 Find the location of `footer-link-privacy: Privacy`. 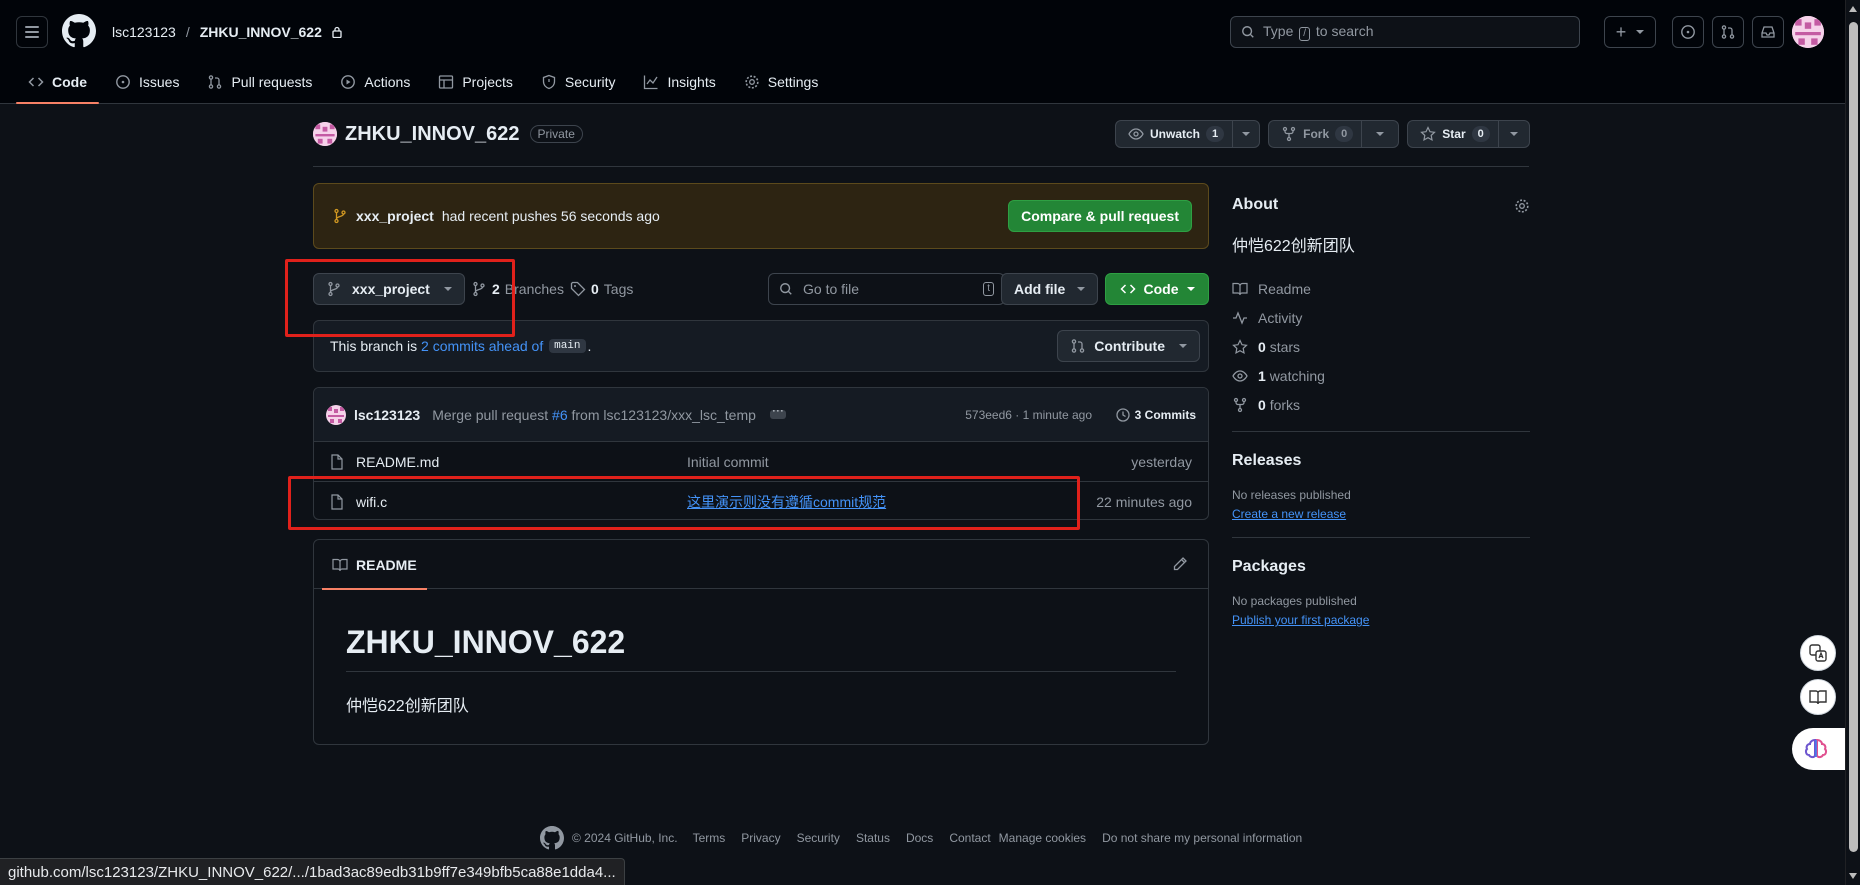

footer-link-privacy: Privacy is located at coordinates (760, 838).